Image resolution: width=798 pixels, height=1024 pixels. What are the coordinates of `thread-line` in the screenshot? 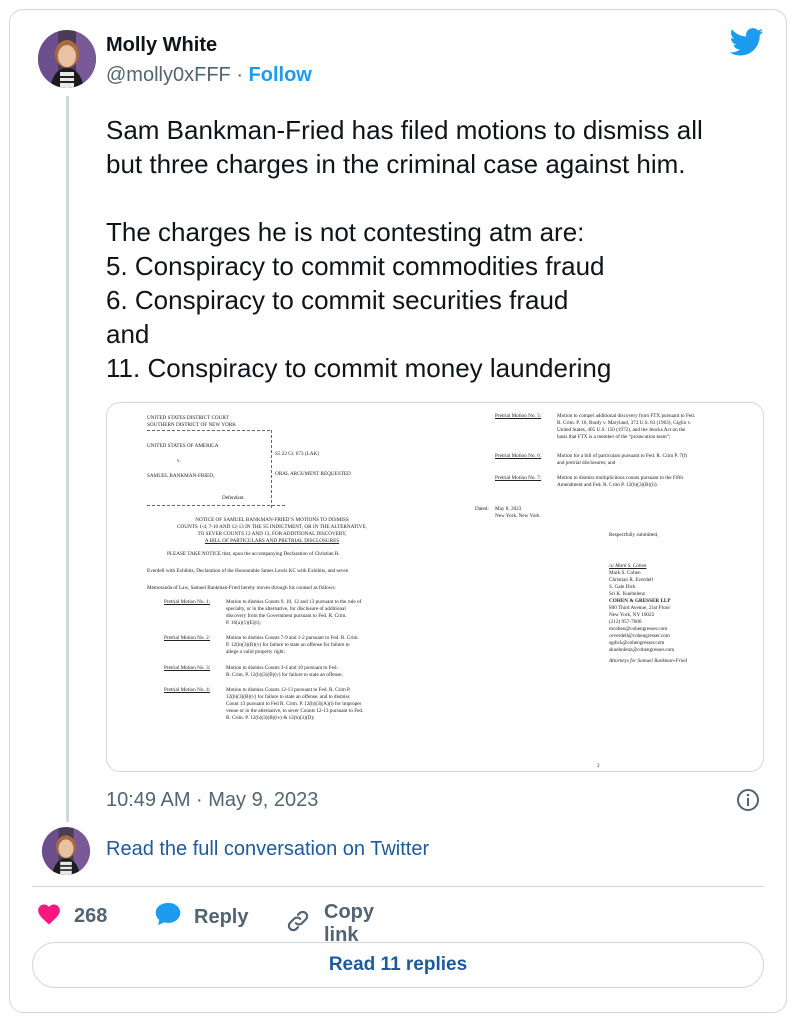 It's located at (67, 459).